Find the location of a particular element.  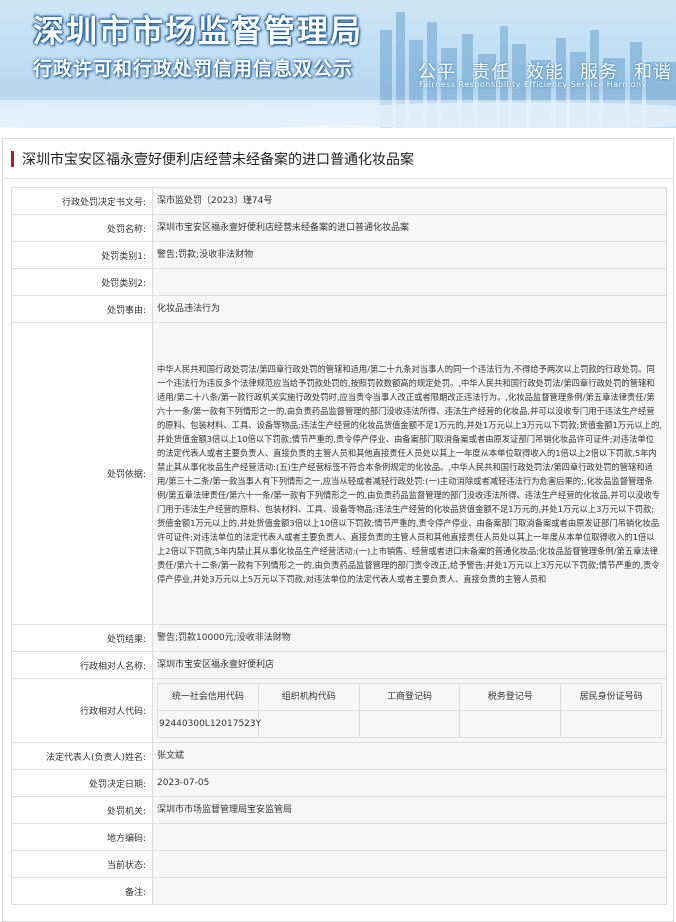

category2-value is located at coordinates (409, 282).